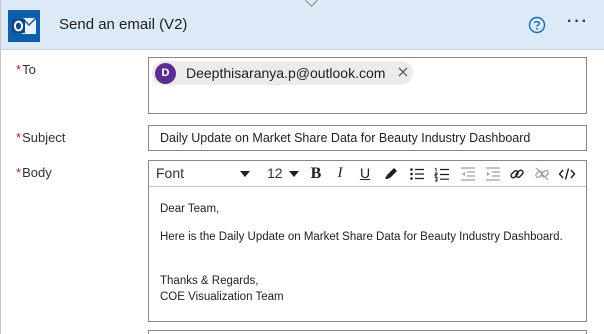 This screenshot has height=334, width=604. Describe the element at coordinates (190, 209) in the screenshot. I see `body-greeting: Dear Team,` at that location.